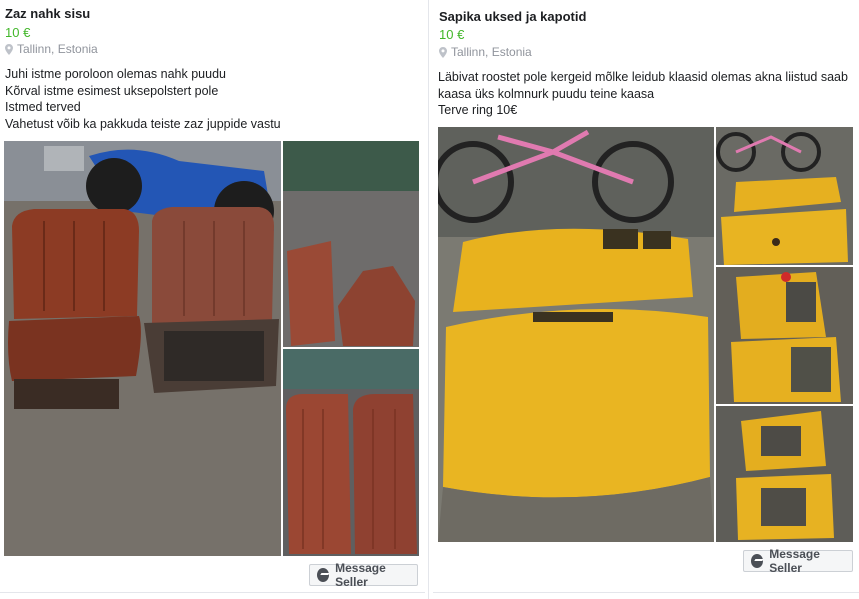 The height and width of the screenshot is (599, 859). I want to click on listing-title: Zaz nahk sisu, so click(47, 13).